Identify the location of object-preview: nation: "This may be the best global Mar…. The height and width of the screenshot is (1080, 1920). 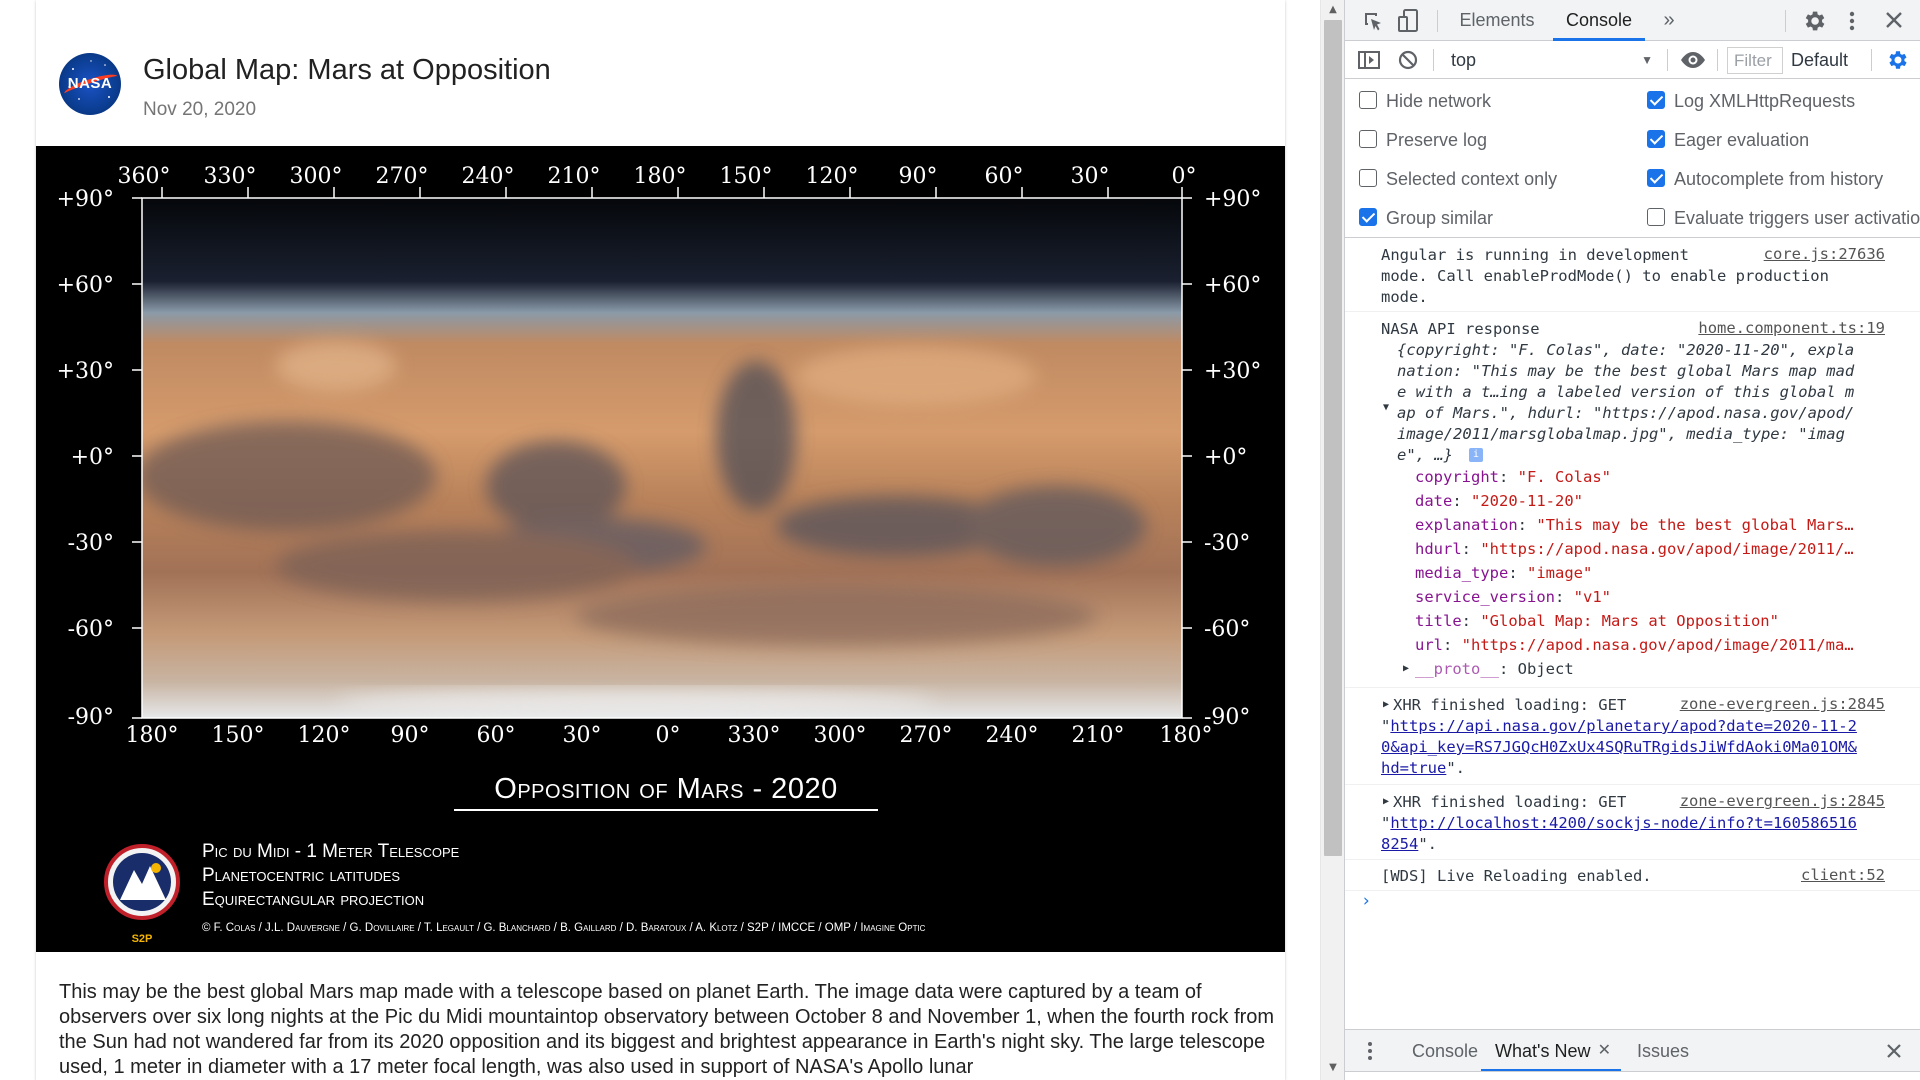
(1625, 371).